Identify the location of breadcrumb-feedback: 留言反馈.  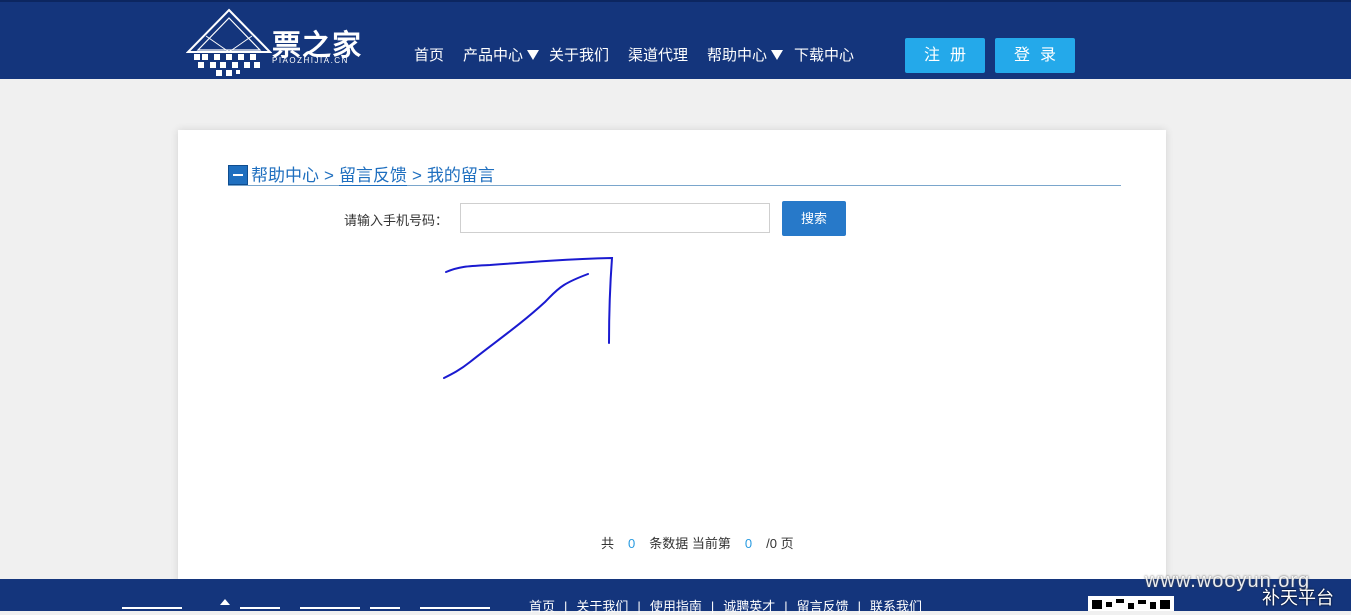
(372, 176).